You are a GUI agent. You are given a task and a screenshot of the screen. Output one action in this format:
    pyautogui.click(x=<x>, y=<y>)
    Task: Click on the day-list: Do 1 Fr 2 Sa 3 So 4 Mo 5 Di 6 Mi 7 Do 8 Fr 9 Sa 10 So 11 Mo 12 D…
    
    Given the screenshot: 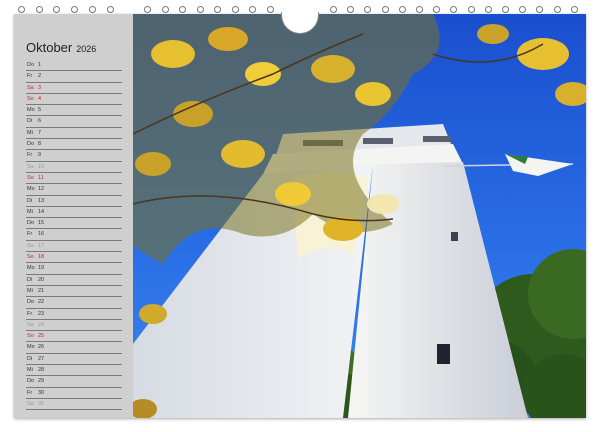 What is the action you would take?
    pyautogui.click(x=74, y=235)
    